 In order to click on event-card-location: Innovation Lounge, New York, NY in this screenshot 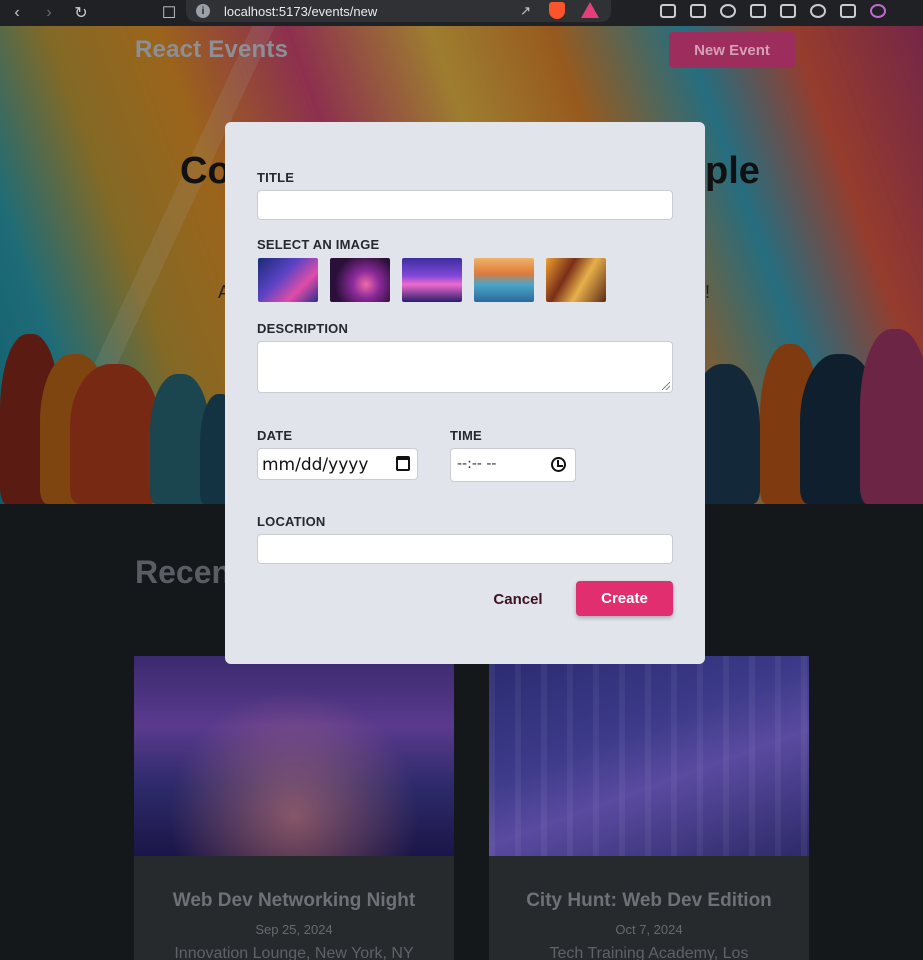, I will do `click(294, 952)`.